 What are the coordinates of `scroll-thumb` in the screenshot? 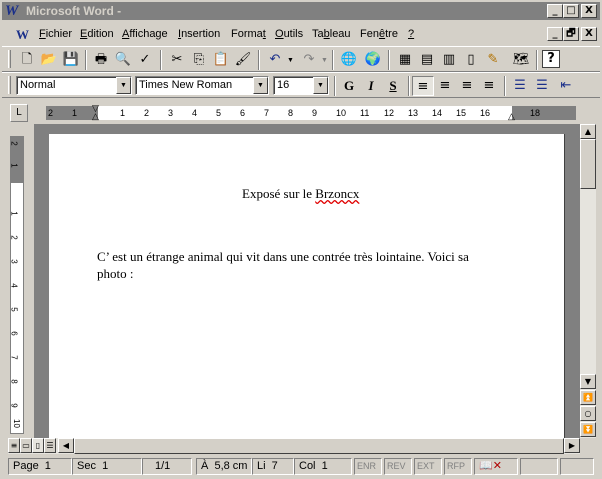 It's located at (588, 164).